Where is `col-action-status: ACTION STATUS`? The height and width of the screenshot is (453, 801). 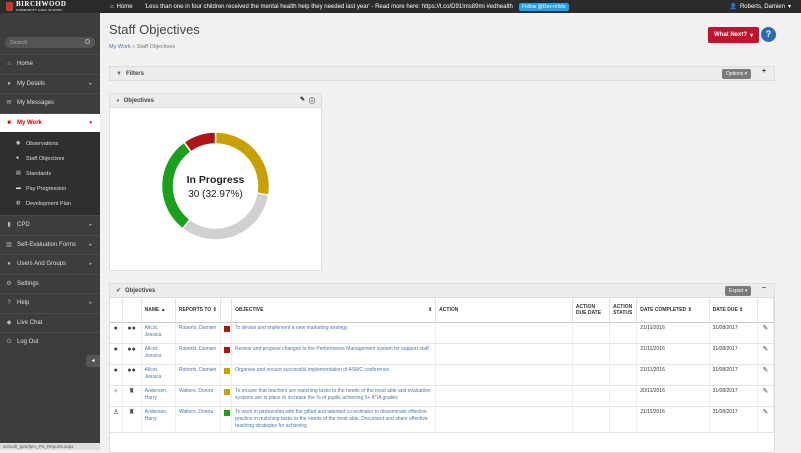 col-action-status: ACTION STATUS is located at coordinates (623, 310).